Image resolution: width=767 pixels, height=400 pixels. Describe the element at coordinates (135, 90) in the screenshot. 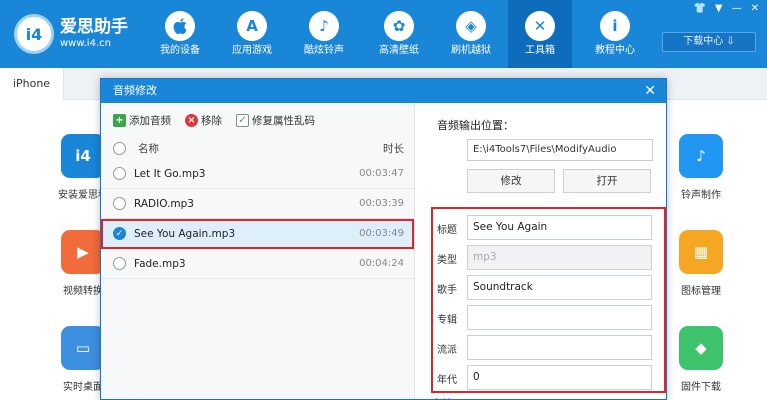

I see `dialog-title: 音频修改` at that location.